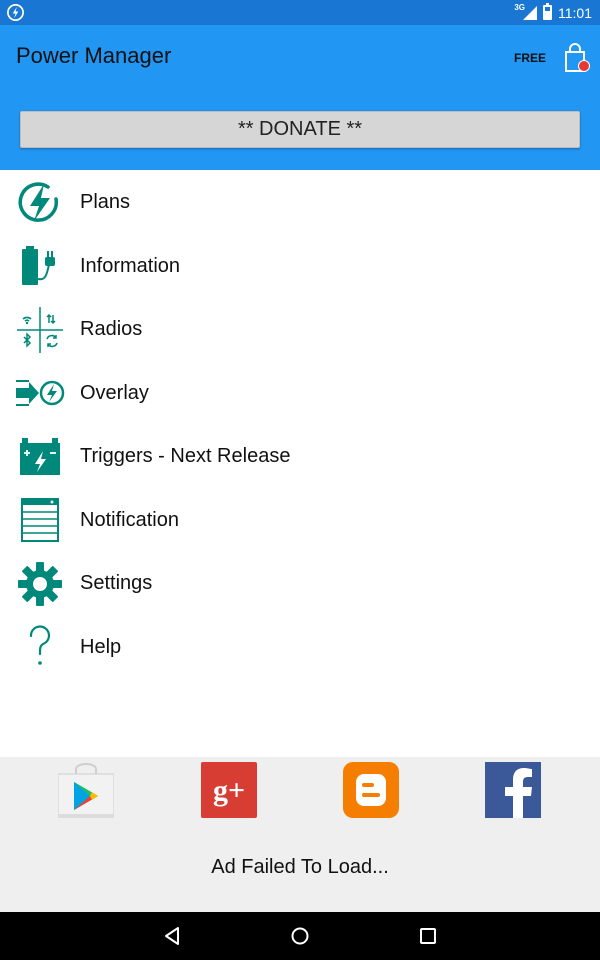  Describe the element at coordinates (530, 58) in the screenshot. I see `free-label: FREE` at that location.